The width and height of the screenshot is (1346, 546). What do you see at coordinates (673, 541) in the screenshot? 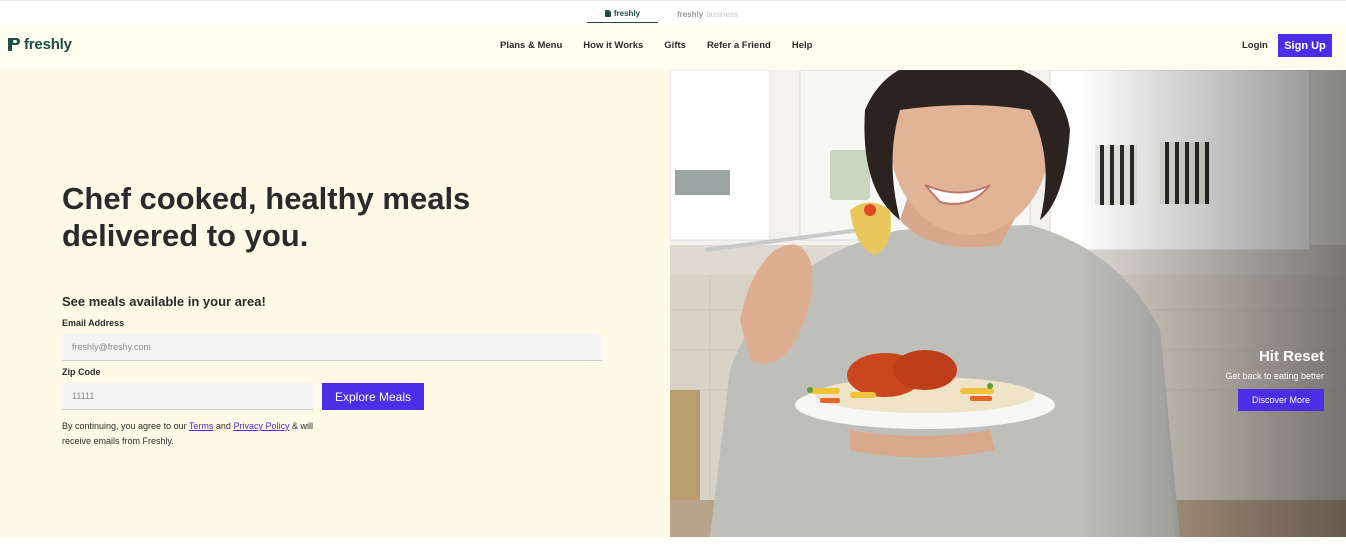
I see `page-bottom-strip` at bounding box center [673, 541].